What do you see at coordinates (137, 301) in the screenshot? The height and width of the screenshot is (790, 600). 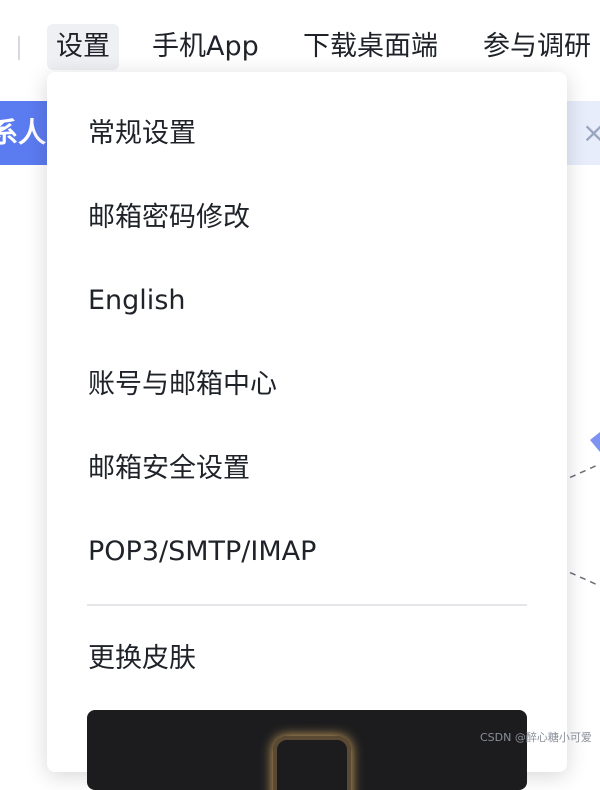 I see `menu-item-english: English` at bounding box center [137, 301].